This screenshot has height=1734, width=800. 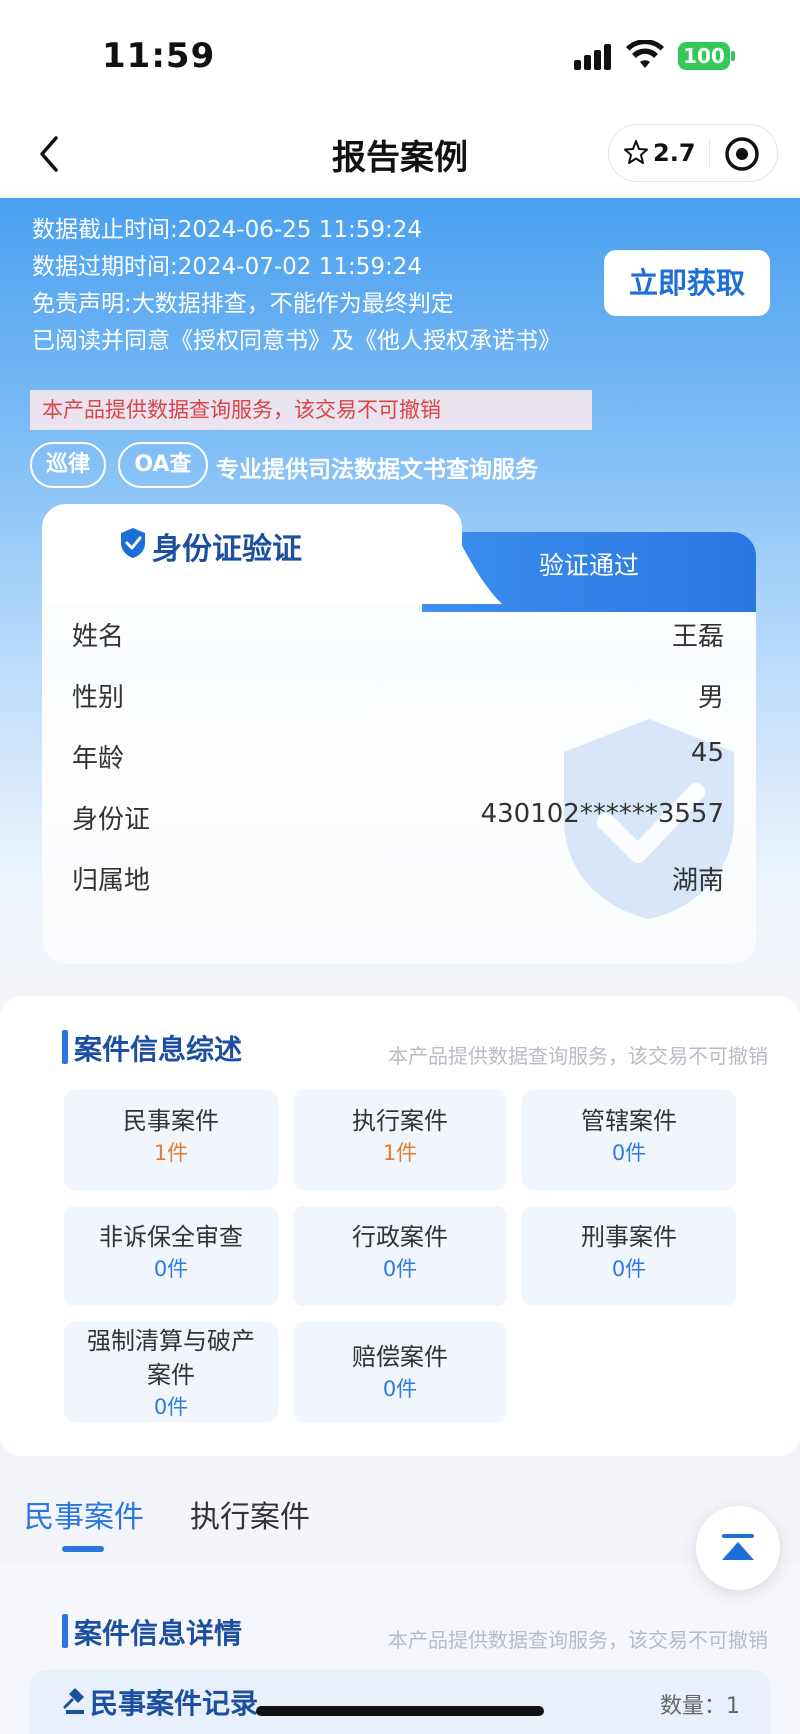 I want to click on info-row-age: 年龄 45, so click(x=398, y=758).